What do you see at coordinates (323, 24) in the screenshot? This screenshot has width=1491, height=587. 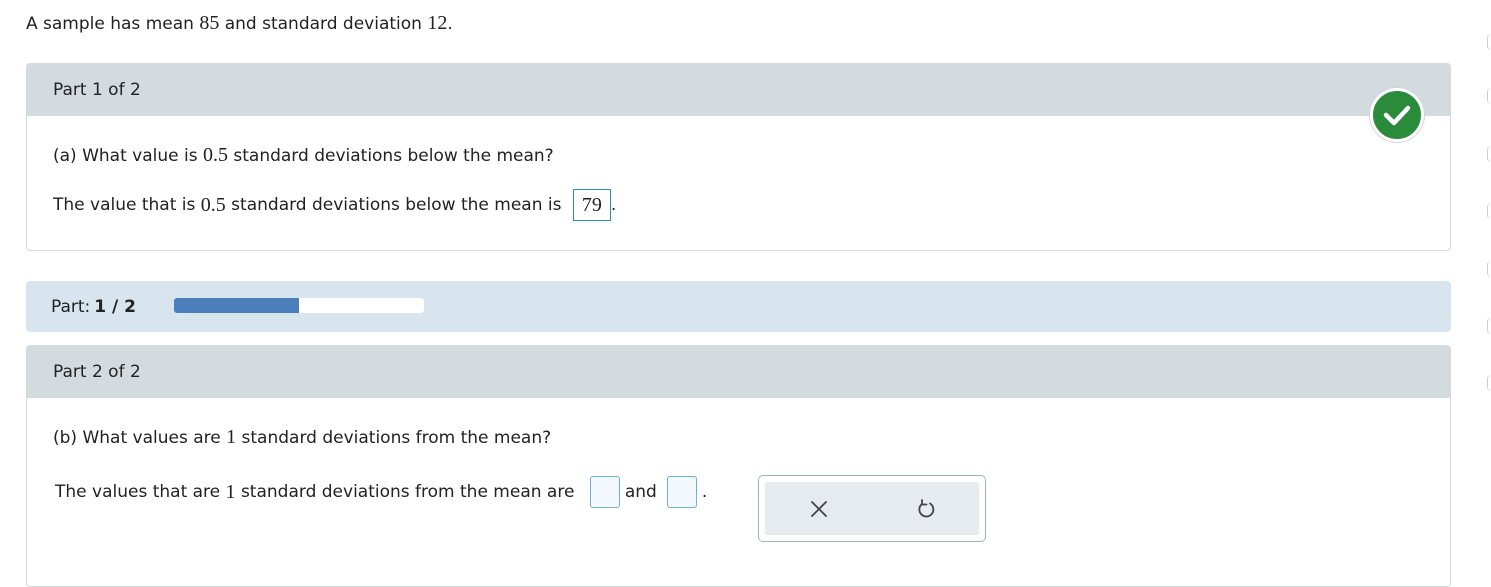 I see `intro-middle: and standard deviation` at bounding box center [323, 24].